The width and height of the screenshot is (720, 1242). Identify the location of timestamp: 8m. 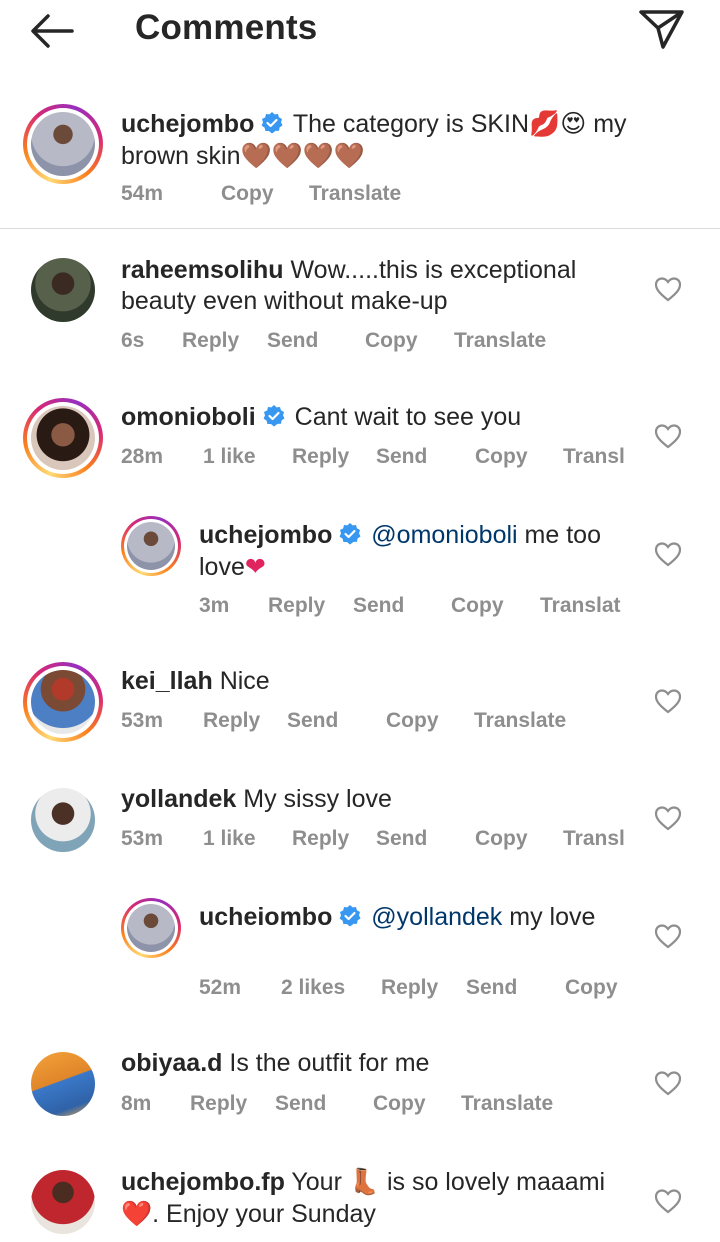
(136, 1103).